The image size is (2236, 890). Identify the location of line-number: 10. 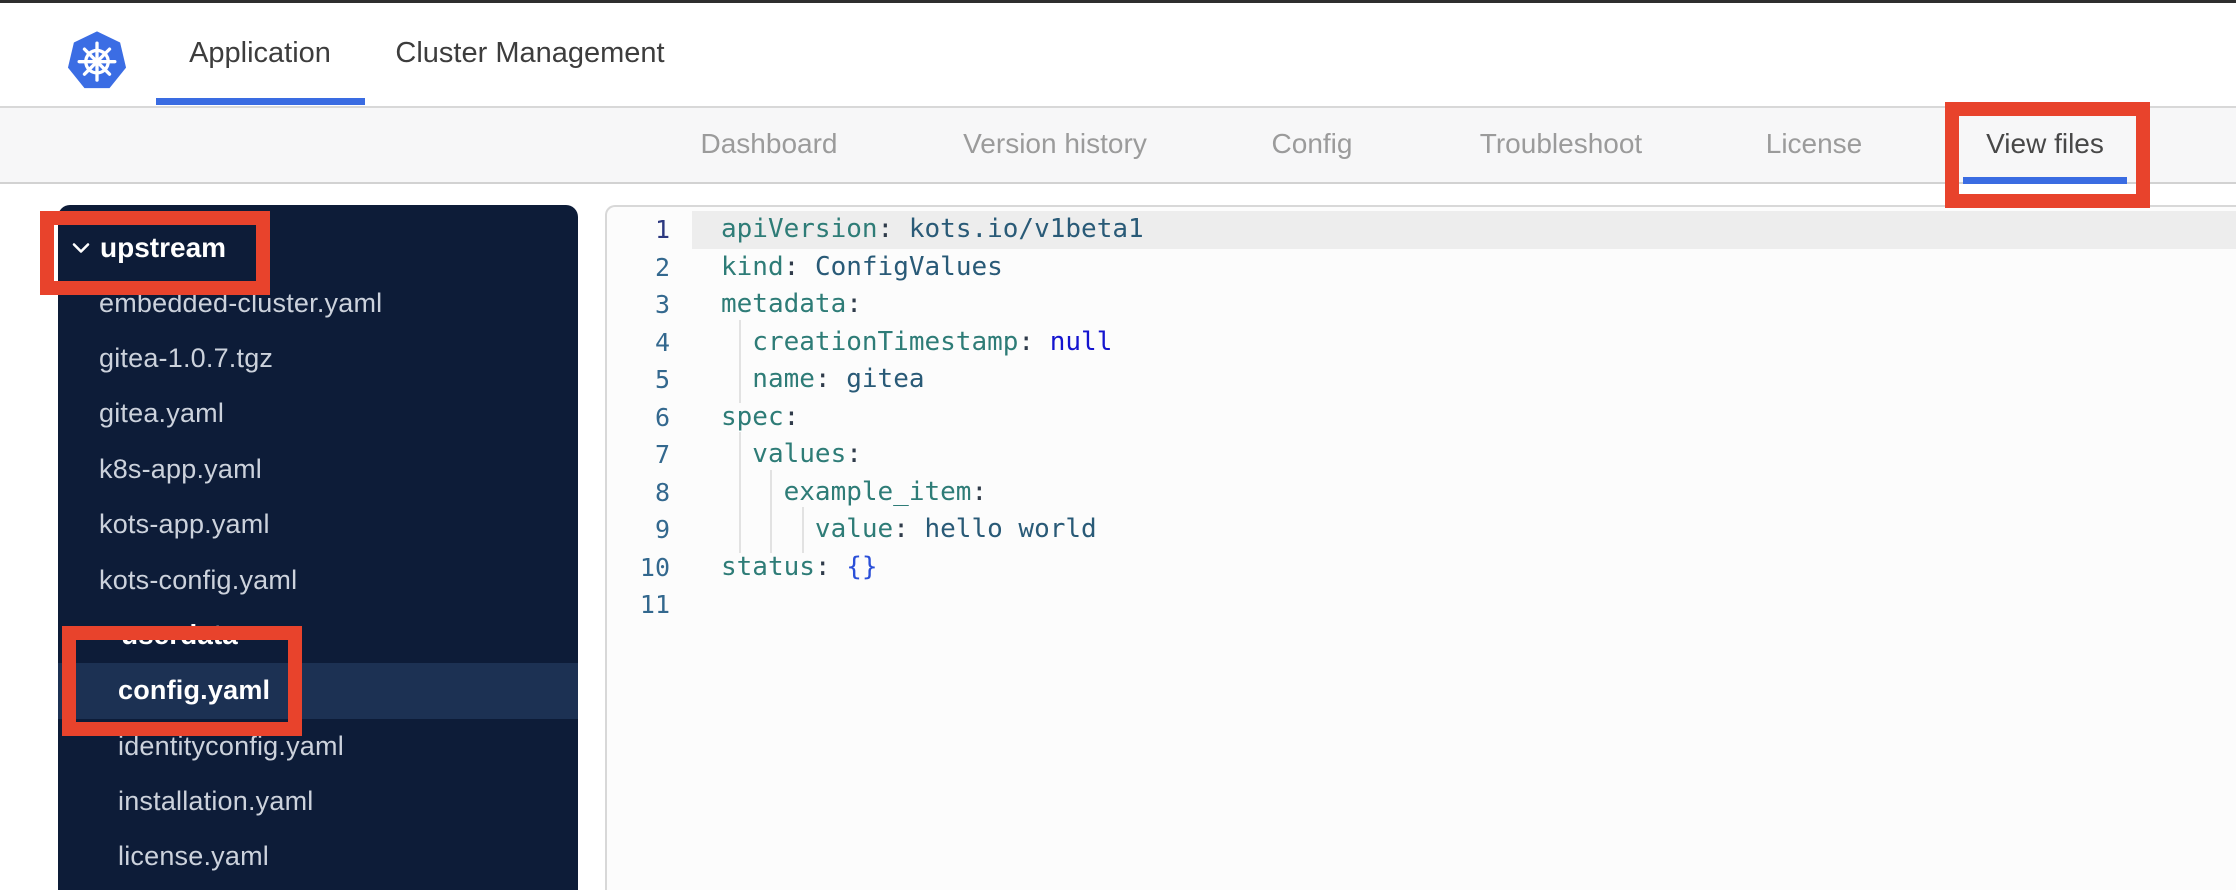
(654, 567).